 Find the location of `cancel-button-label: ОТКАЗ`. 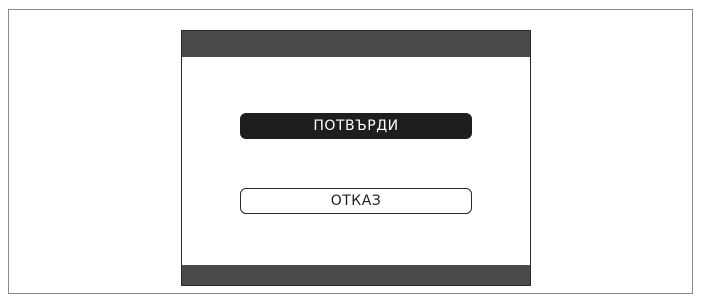

cancel-button-label: ОТКАЗ is located at coordinates (356, 201).